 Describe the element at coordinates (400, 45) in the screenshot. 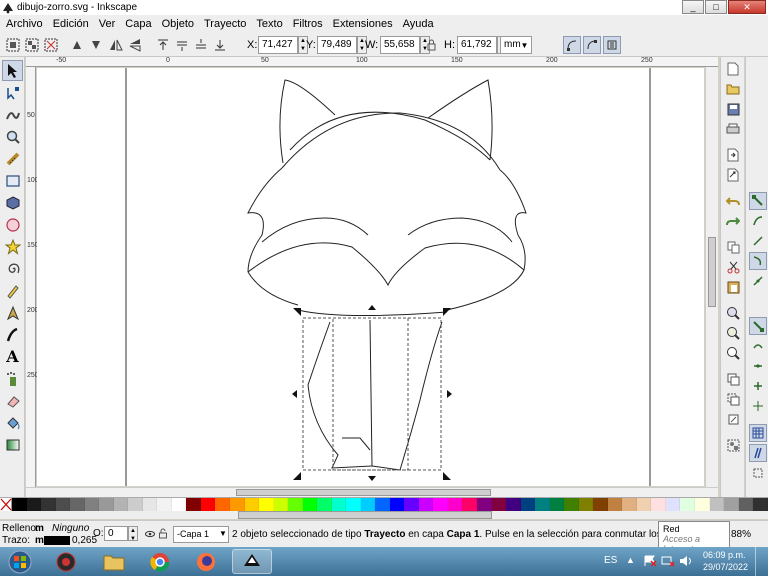

I see `w-input: 55,658` at that location.